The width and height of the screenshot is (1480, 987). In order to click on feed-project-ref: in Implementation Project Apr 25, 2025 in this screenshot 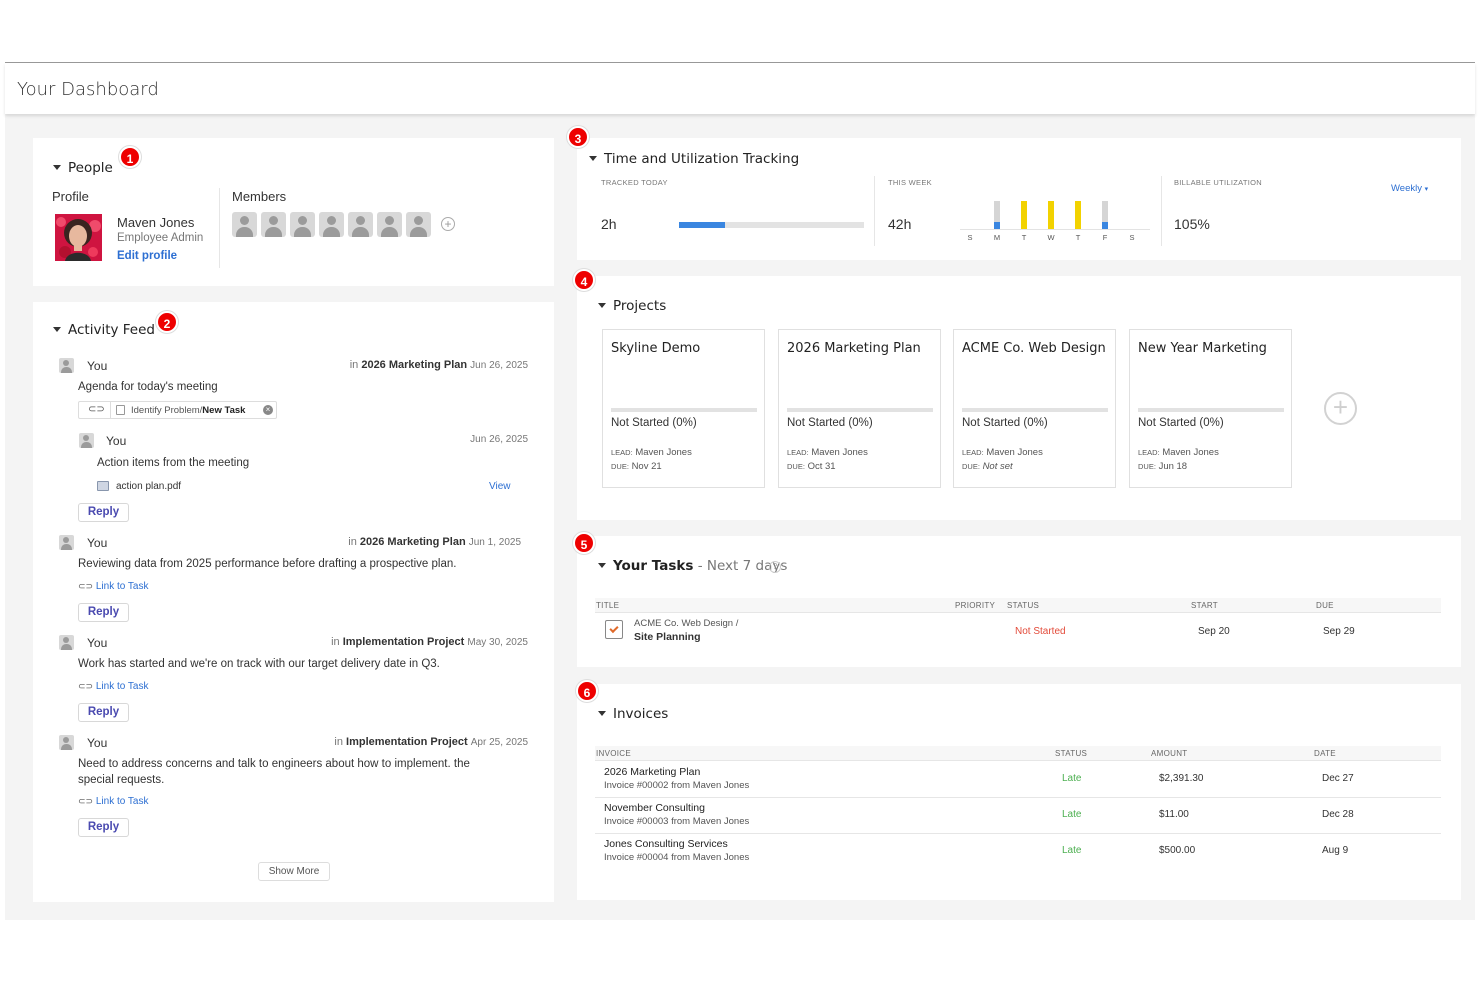, I will do `click(431, 742)`.